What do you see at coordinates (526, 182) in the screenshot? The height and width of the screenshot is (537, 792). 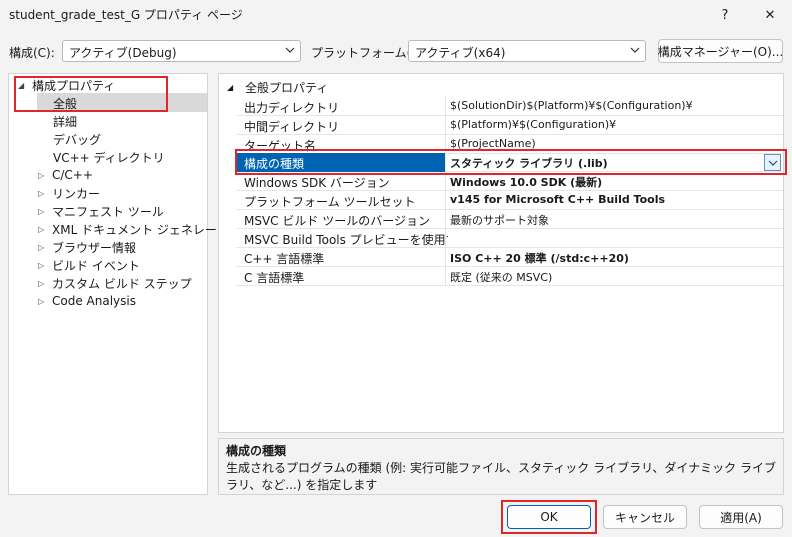 I see `property-value: Windows 10.0 SDK (最新)` at bounding box center [526, 182].